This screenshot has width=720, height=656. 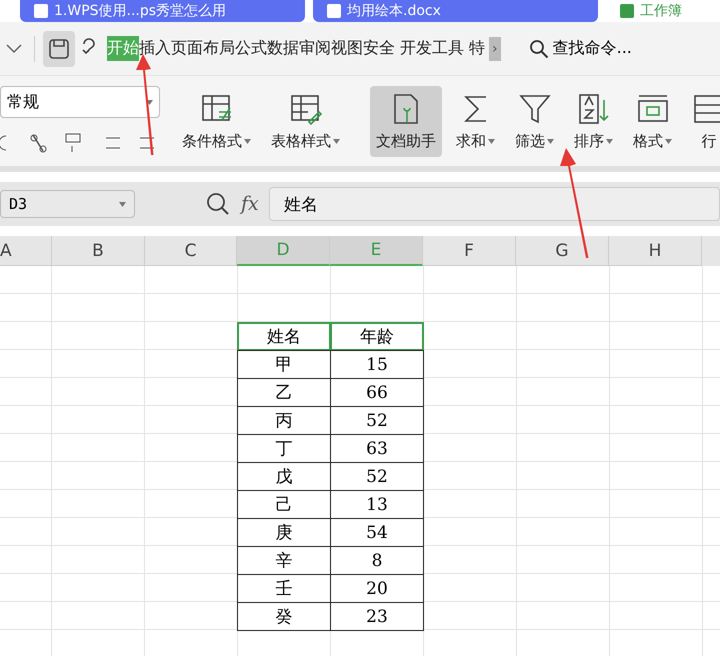 I want to click on document-tab: 均用绘本.docx, so click(x=455, y=11).